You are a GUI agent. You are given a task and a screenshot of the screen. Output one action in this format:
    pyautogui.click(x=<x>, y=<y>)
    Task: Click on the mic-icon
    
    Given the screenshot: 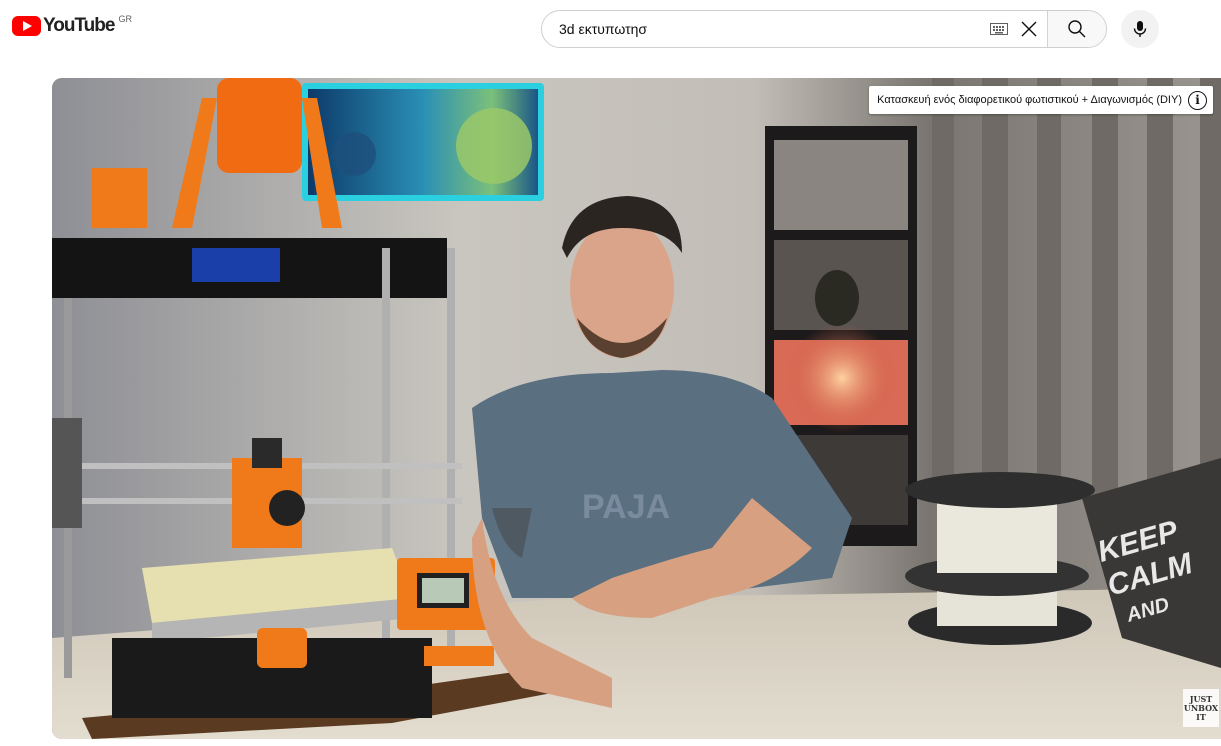 What is the action you would take?
    pyautogui.click(x=1140, y=29)
    